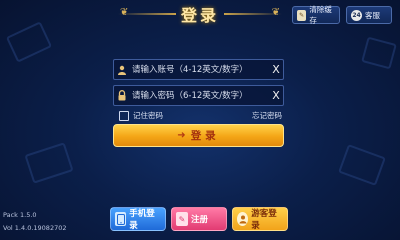 Image resolution: width=400 pixels, height=240 pixels. I want to click on login-button-label: 登录, so click(205, 136).